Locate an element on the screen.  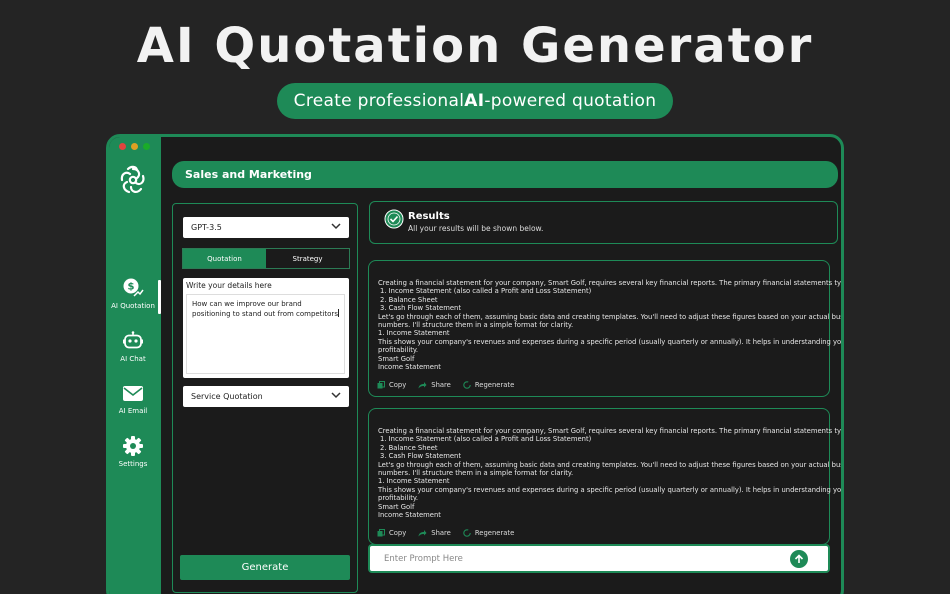
minimize-window-button is located at coordinates (134, 146).